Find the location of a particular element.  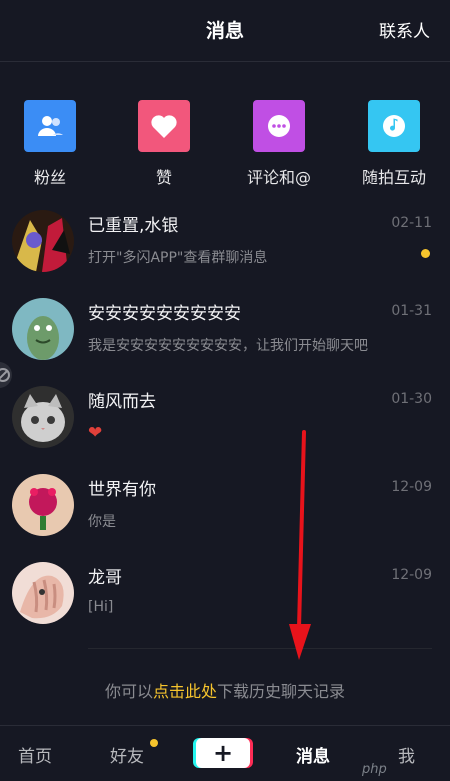

plus-icon: + is located at coordinates (223, 753).